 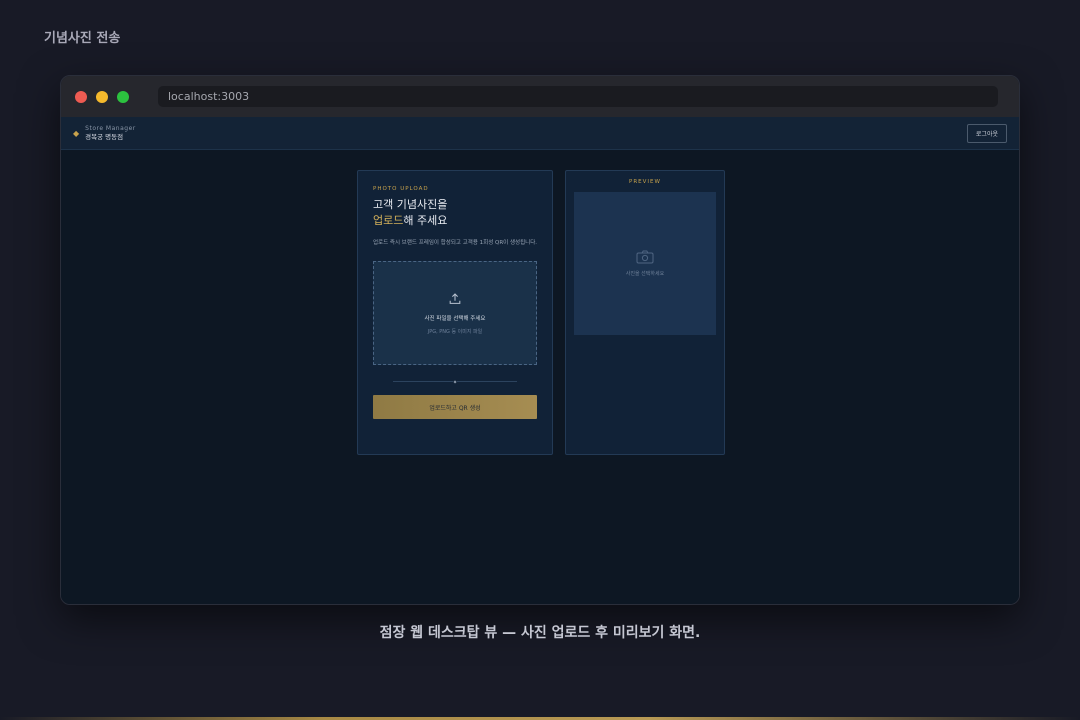 I want to click on brand: ◆ Store Manager 경복궁 명동점, so click(x=104, y=132).